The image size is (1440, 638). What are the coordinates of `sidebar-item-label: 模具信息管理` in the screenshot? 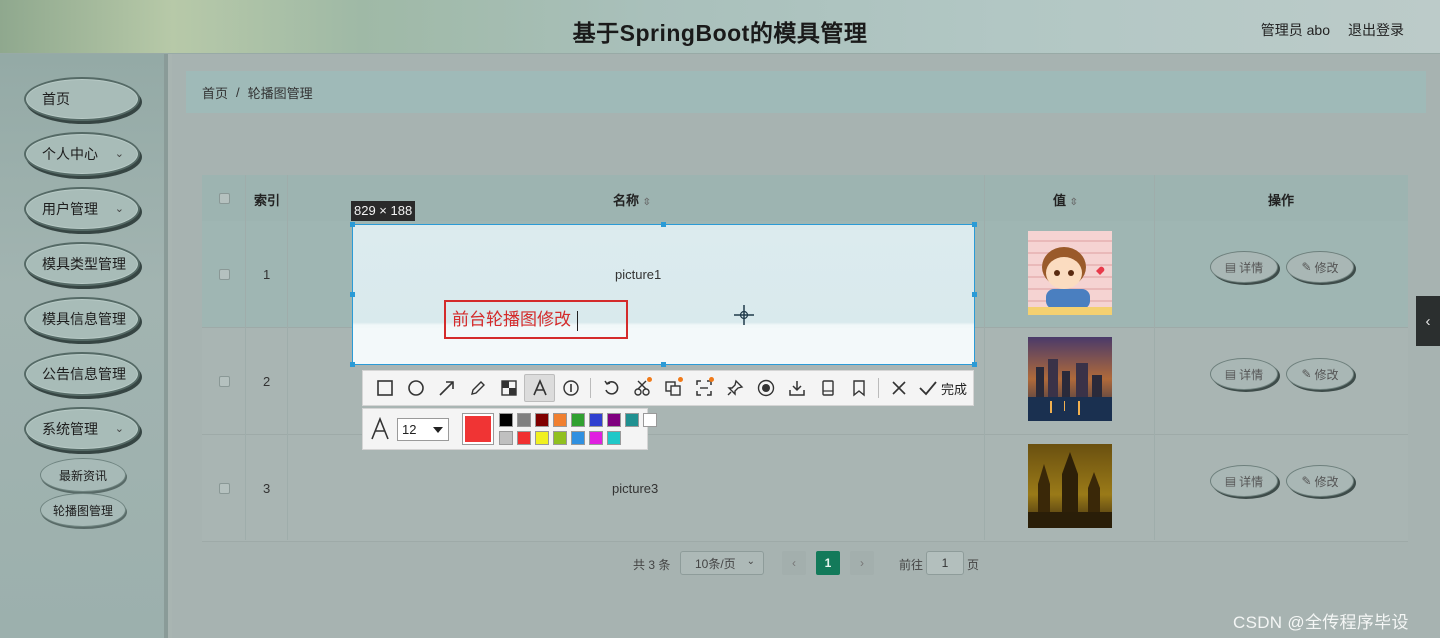 It's located at (84, 319).